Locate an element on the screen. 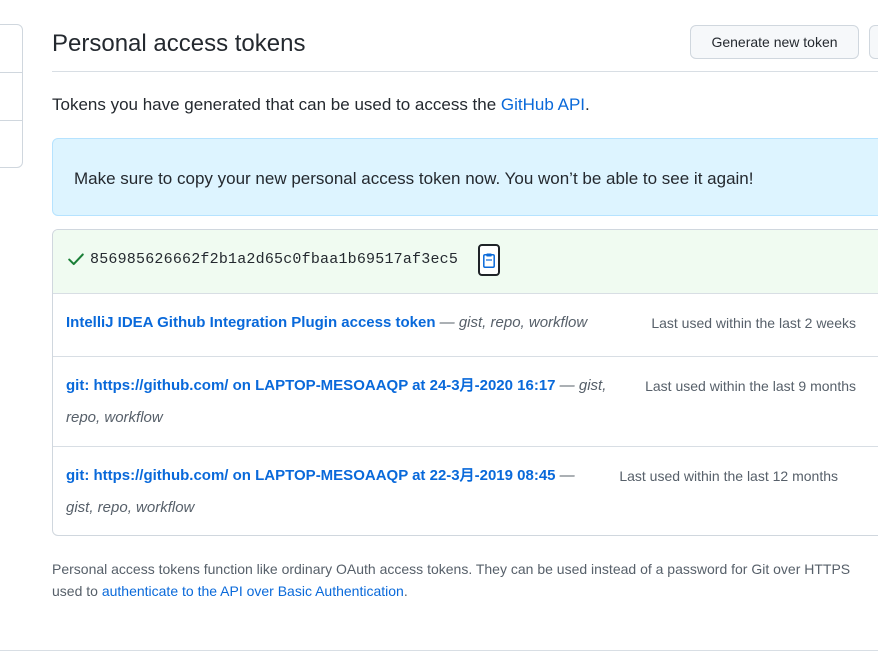  generate-new-token-button: Generate new token is located at coordinates (774, 42).